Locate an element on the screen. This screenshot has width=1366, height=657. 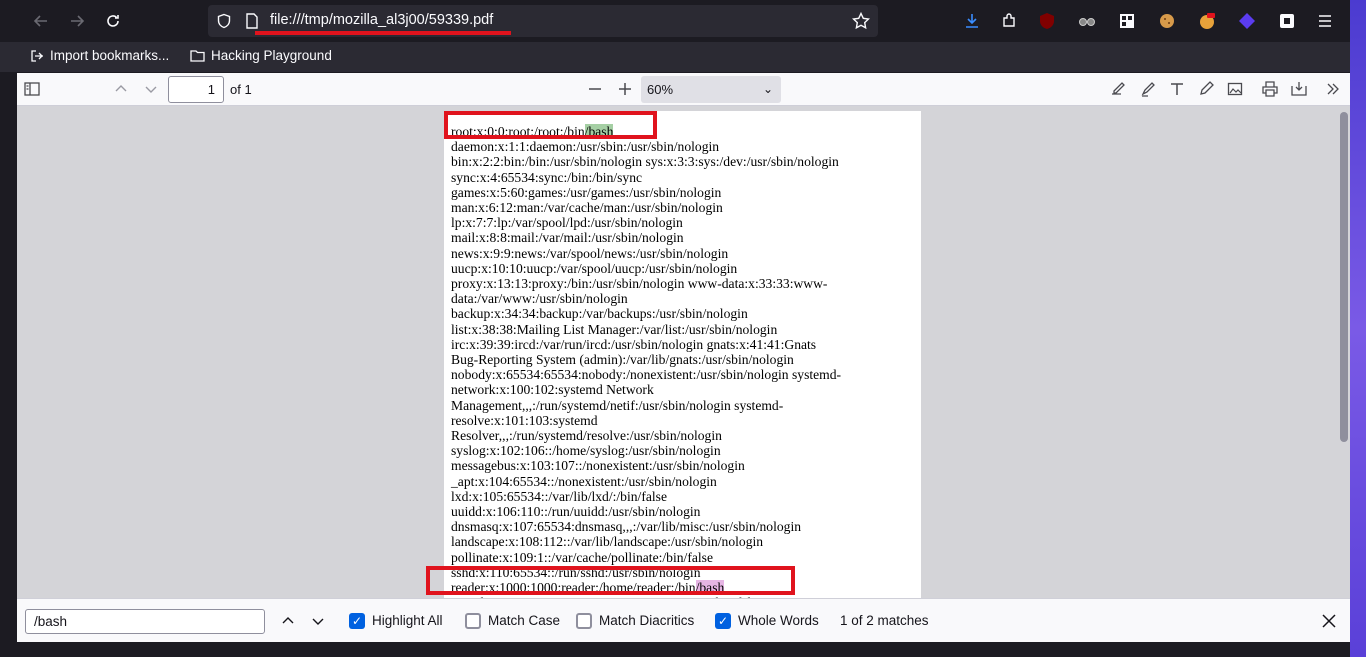
tools-menu-button is located at coordinates (1333, 89).